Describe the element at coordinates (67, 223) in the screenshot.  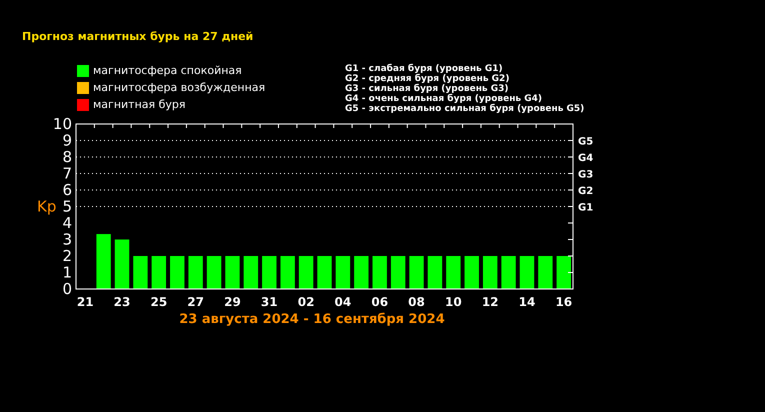
I see `y-tick-label: 4` at that location.